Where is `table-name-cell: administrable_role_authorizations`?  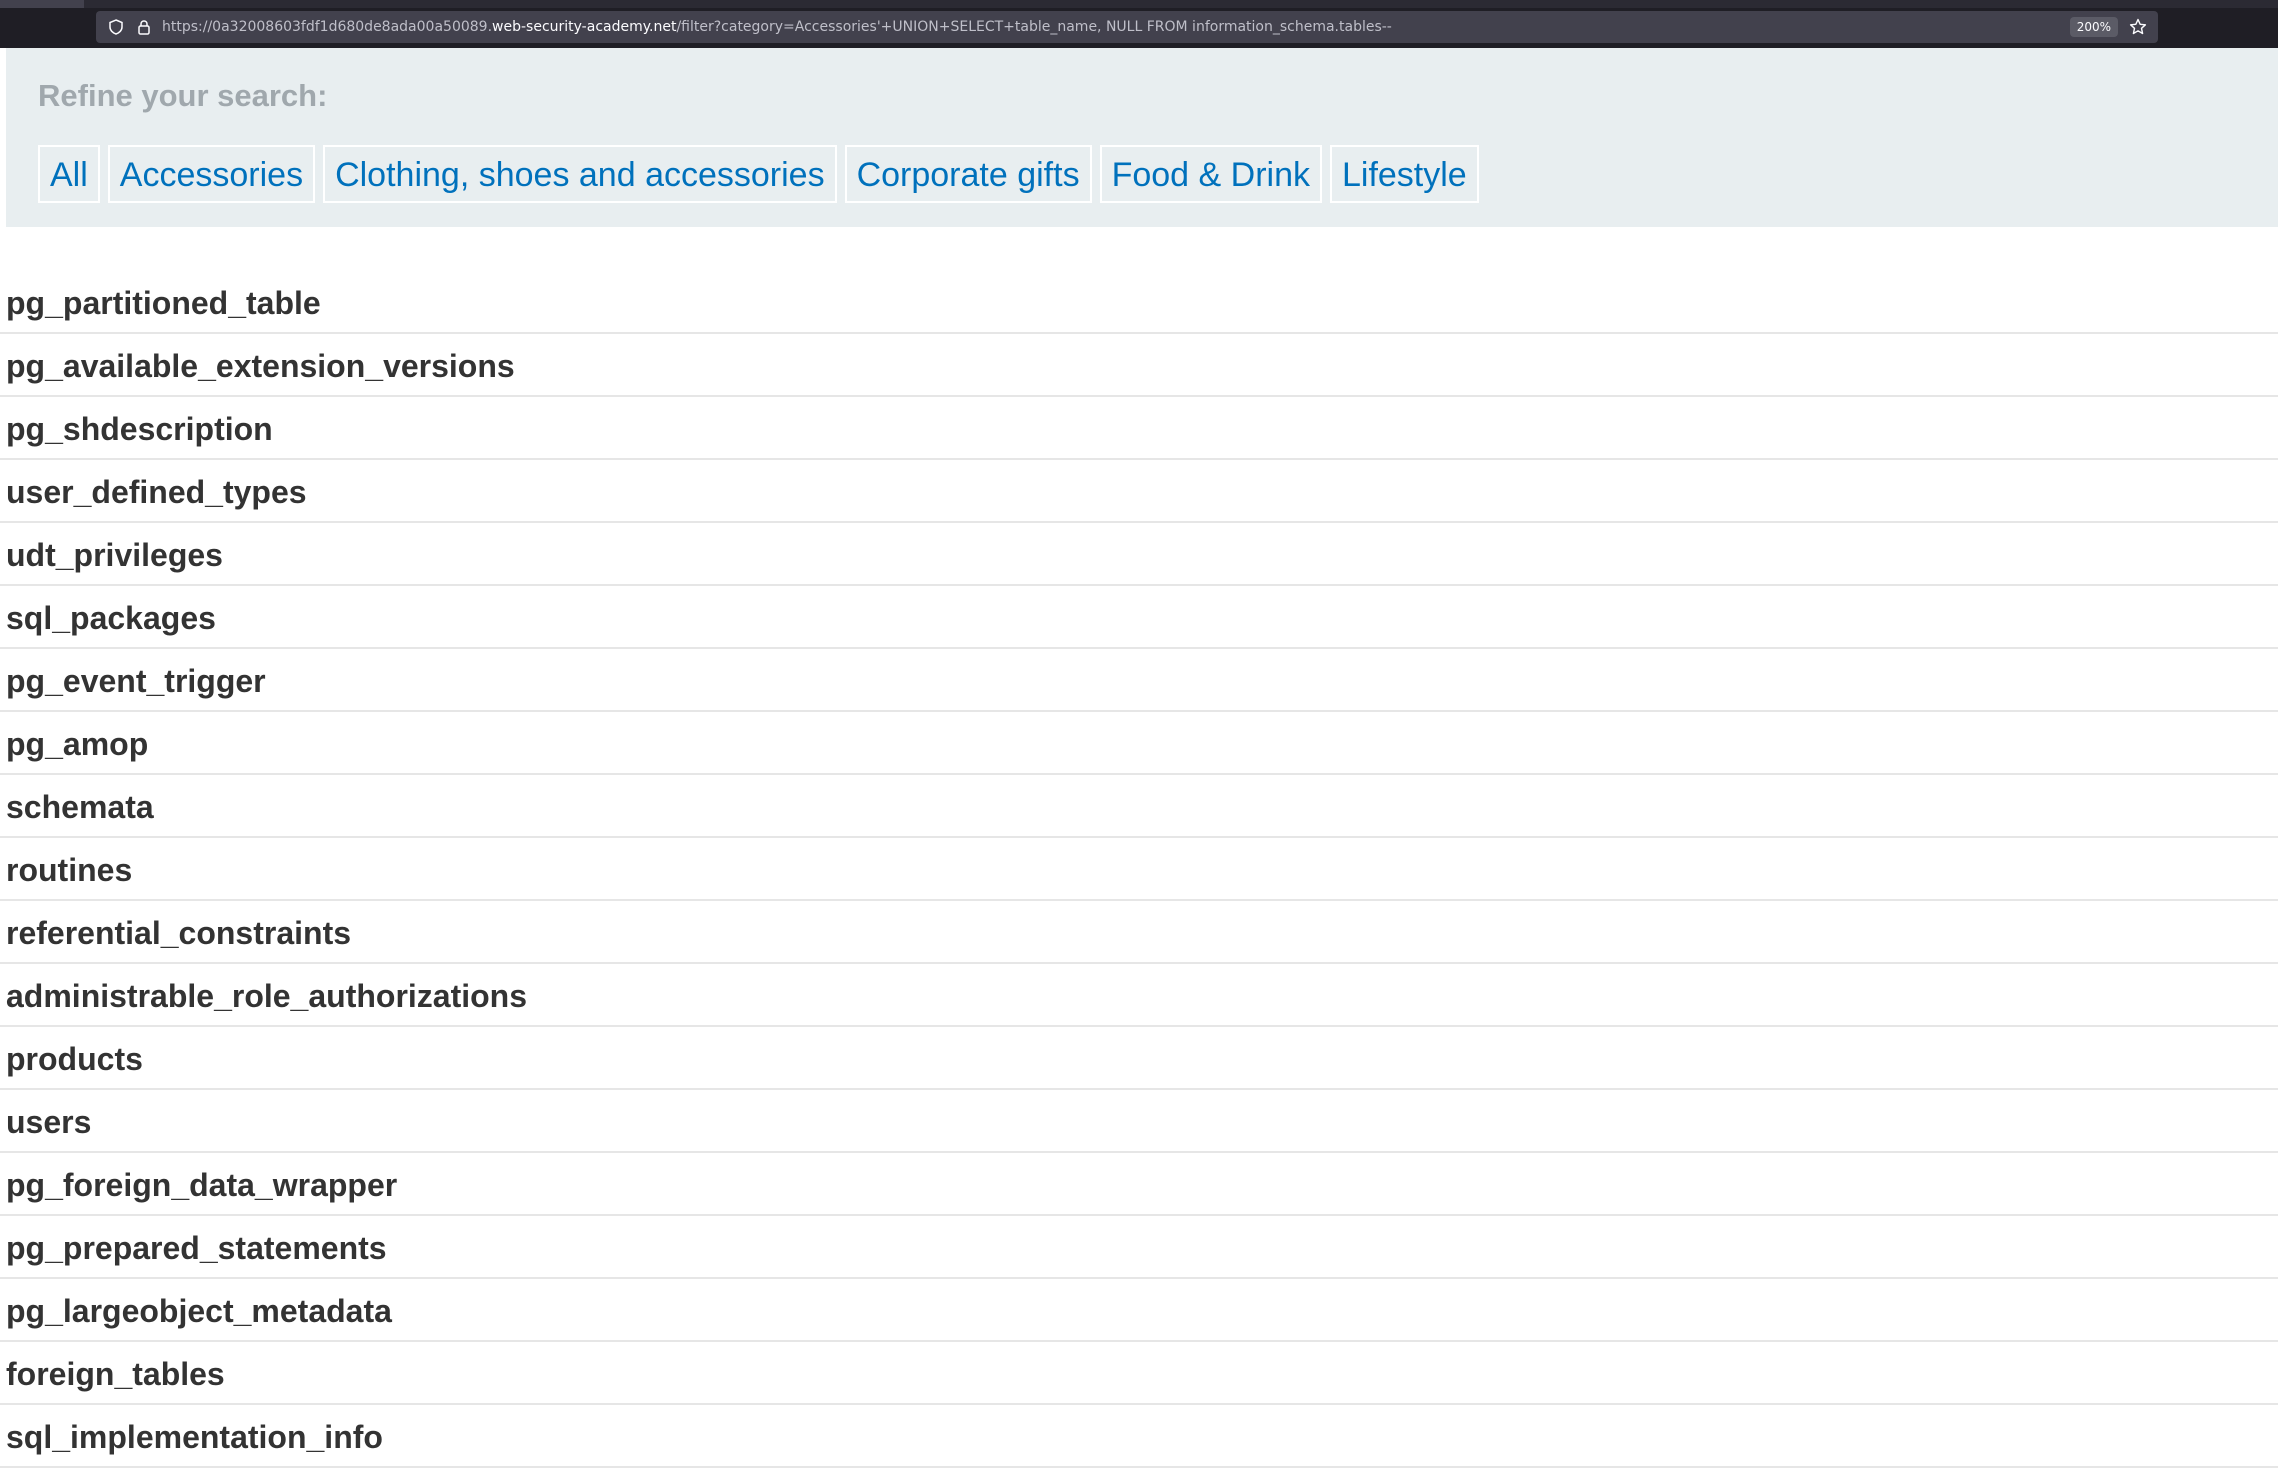 table-name-cell: administrable_role_authorizations is located at coordinates (267, 996).